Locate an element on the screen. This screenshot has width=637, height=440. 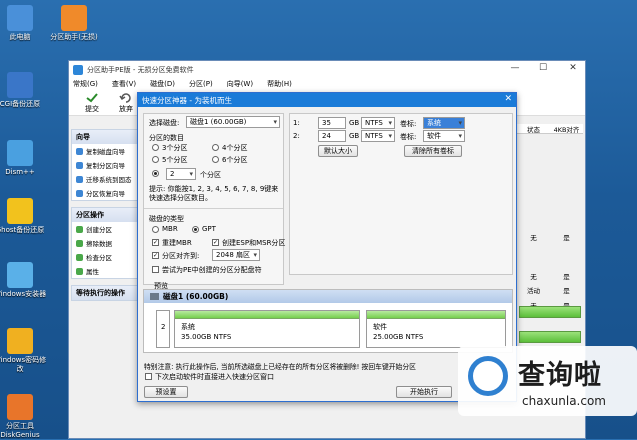
item-icon is located at coordinates (79, 229).